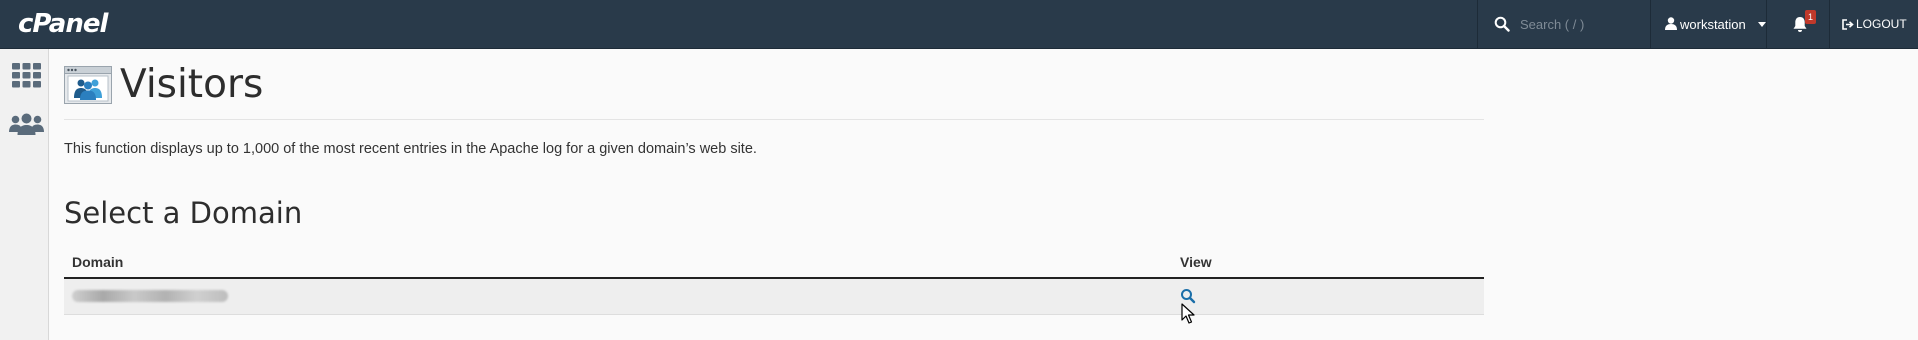 The height and width of the screenshot is (340, 1918). Describe the element at coordinates (1798, 24) in the screenshot. I see `notifications-button: 1` at that location.